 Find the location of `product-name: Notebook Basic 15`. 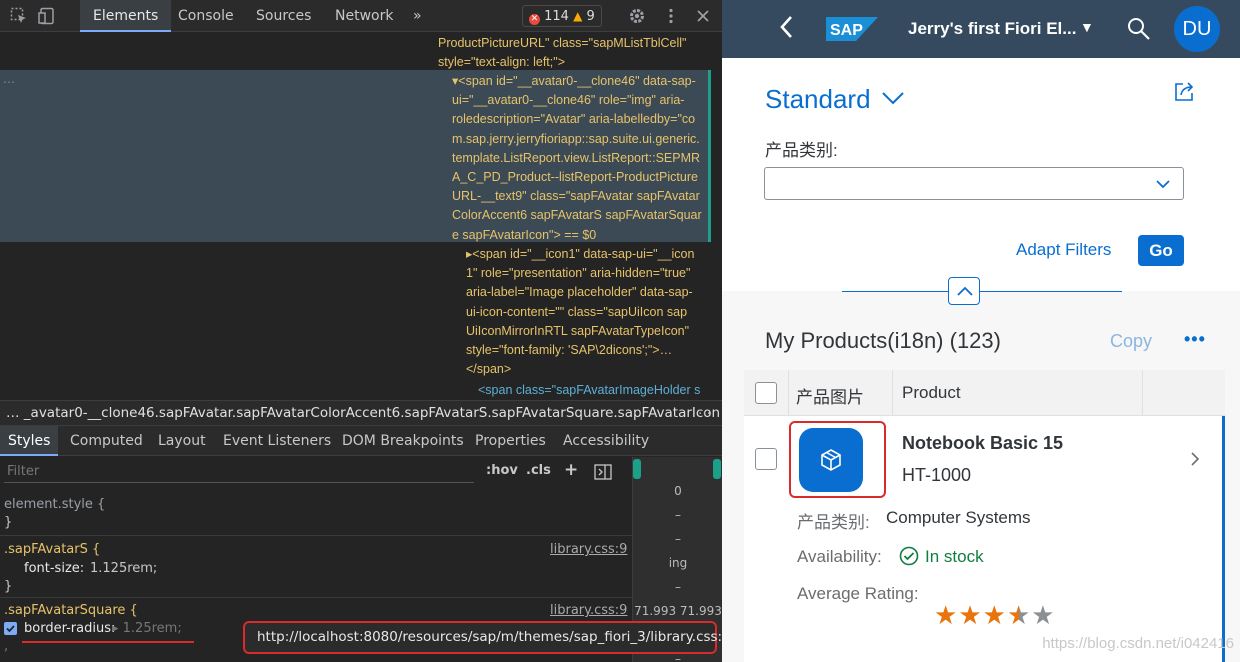

product-name: Notebook Basic 15 is located at coordinates (982, 443).